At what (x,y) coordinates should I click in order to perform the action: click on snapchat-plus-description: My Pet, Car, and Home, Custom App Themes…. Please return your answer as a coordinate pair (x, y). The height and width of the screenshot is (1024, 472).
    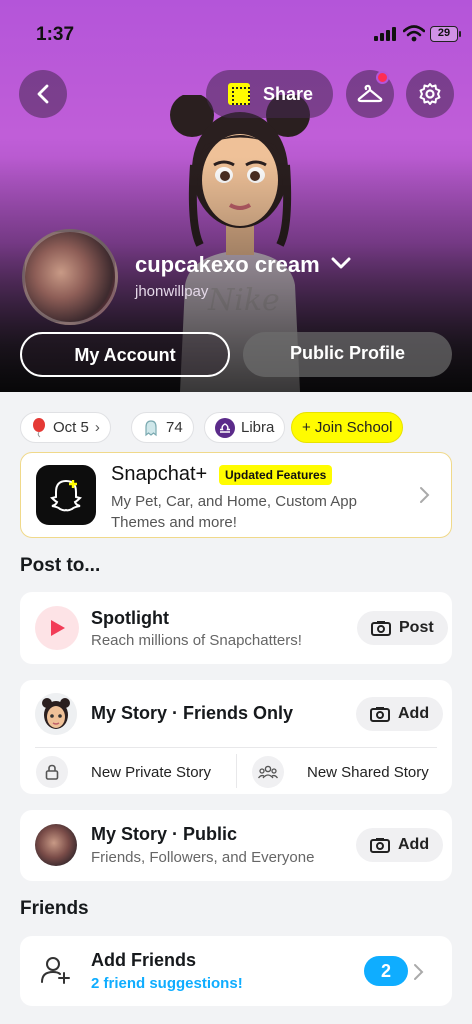
    Looking at the image, I should click on (234, 512).